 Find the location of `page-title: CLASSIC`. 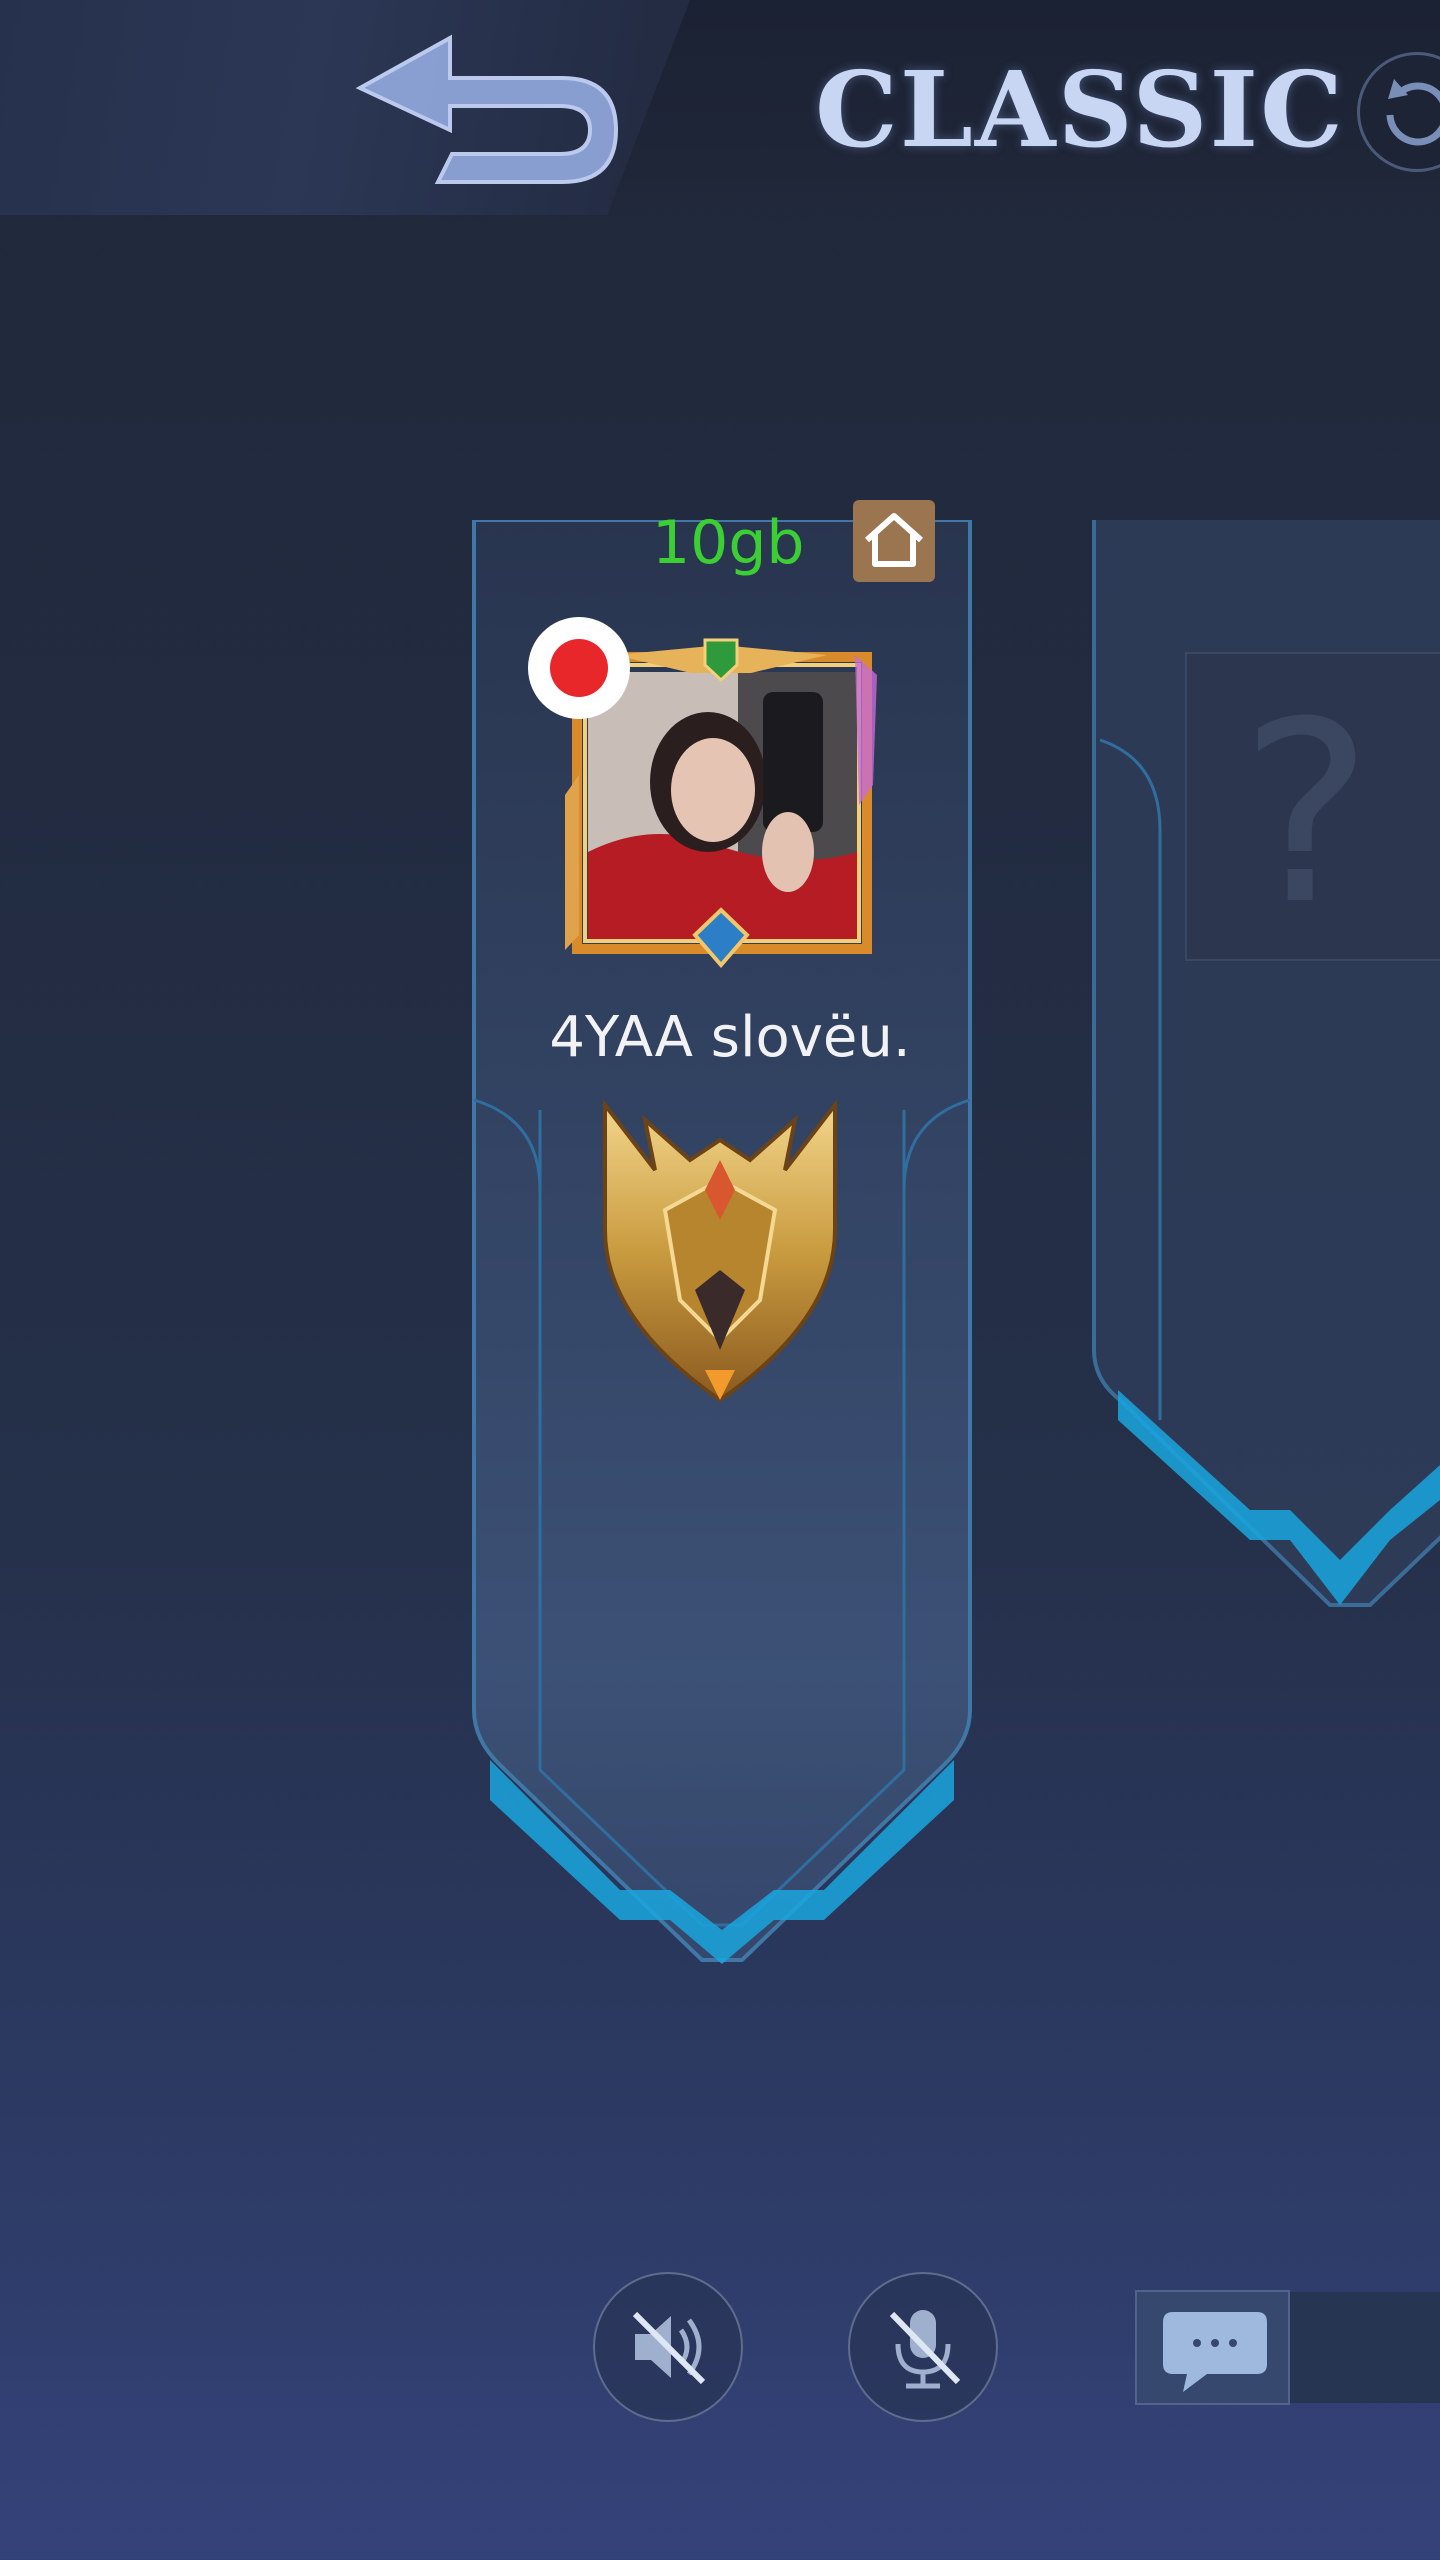

page-title: CLASSIC is located at coordinates (1080, 109).